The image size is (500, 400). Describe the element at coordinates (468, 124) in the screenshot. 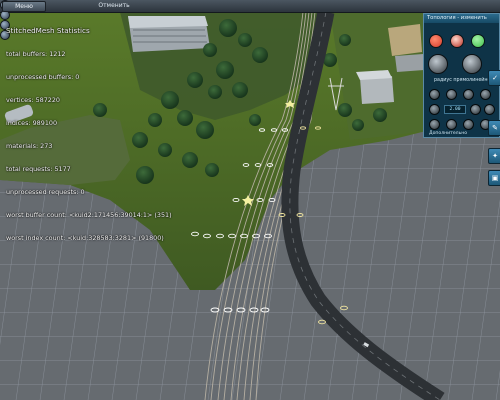

I see `flip-icon` at that location.